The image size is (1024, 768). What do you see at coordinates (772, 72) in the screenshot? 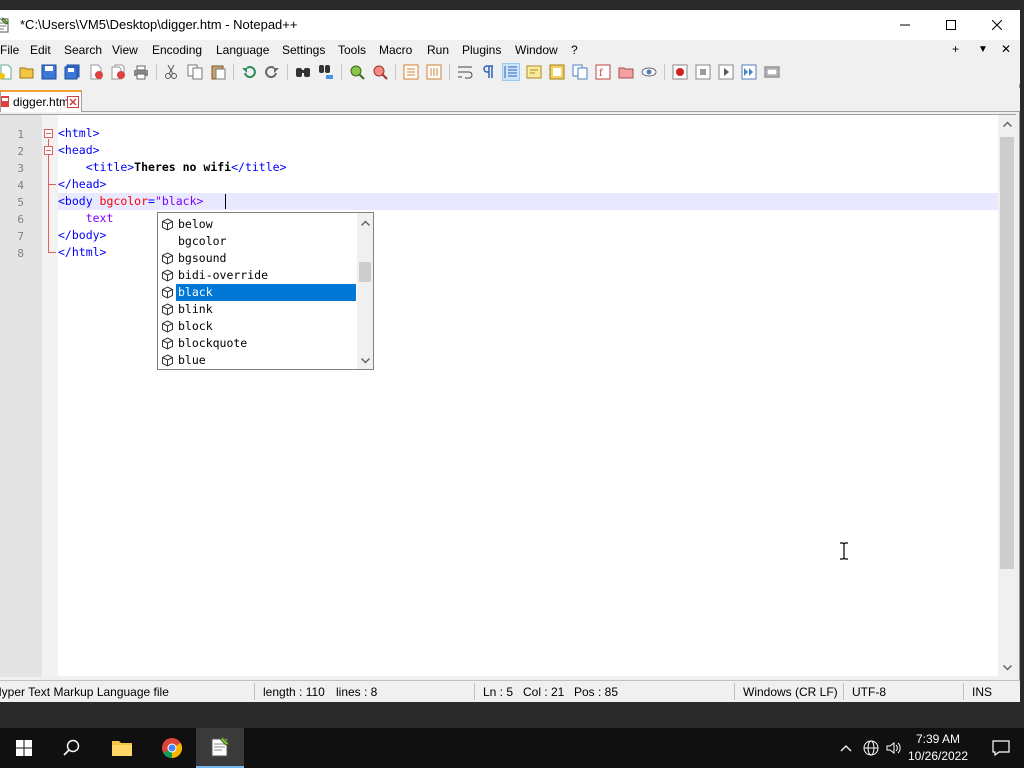
I see `save-macro-icon` at bounding box center [772, 72].